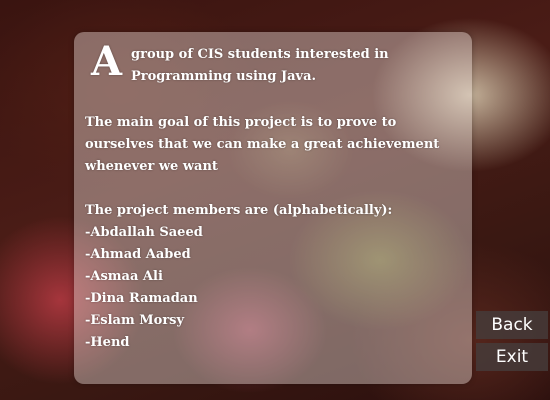  Describe the element at coordinates (144, 232) in the screenshot. I see `member-item: -Abdallah Saeed` at that location.